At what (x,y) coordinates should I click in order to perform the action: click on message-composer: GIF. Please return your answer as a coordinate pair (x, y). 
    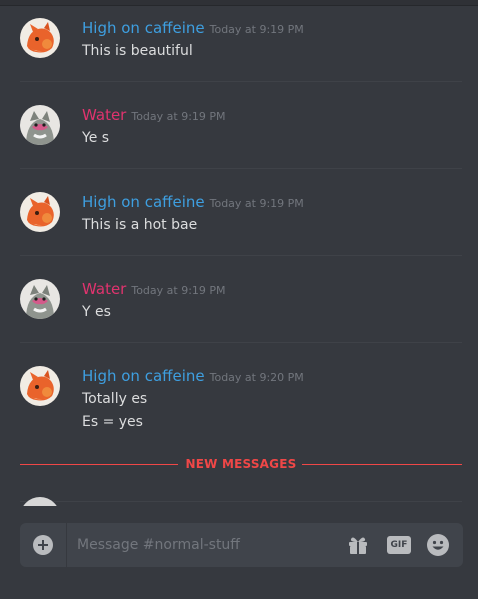
    Looking at the image, I should click on (241, 545).